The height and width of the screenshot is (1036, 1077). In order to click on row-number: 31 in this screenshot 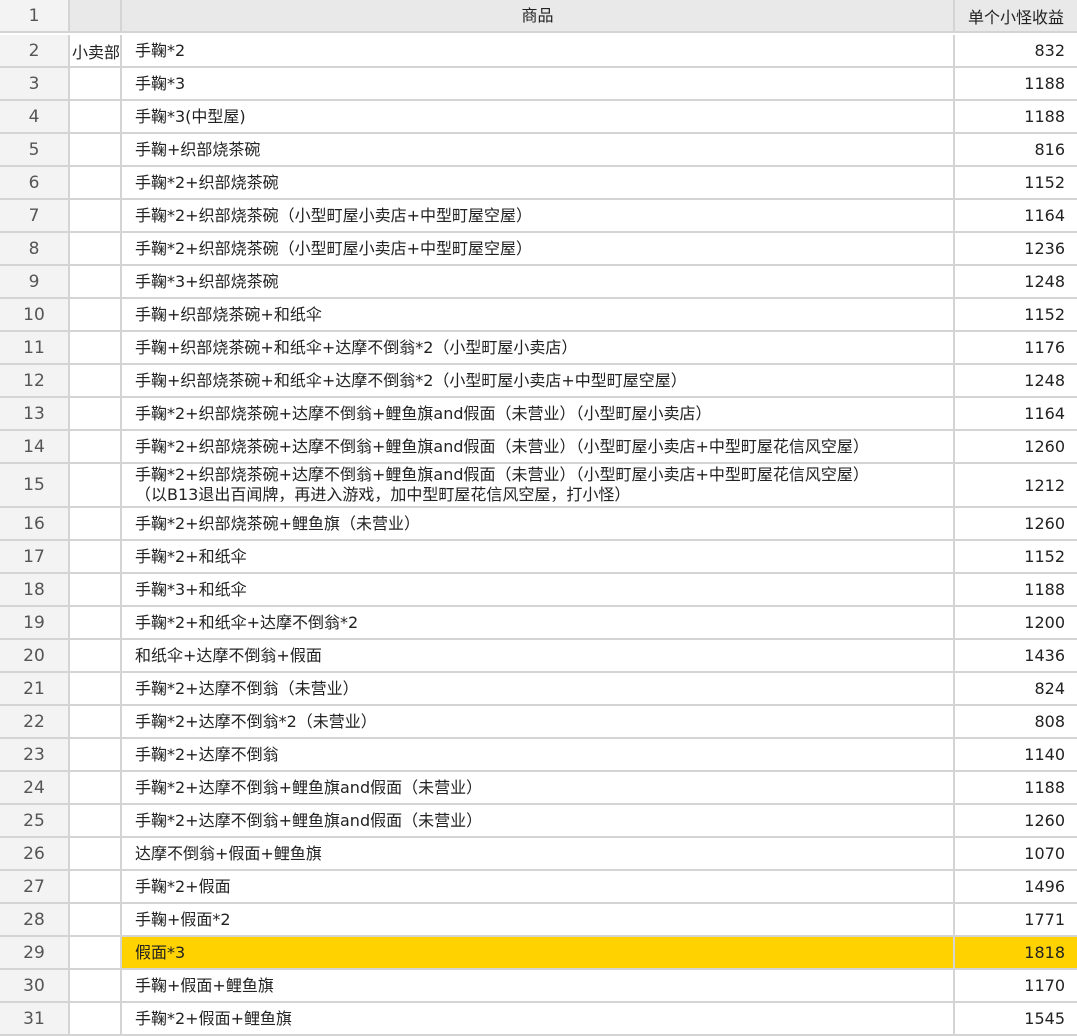, I will do `click(35, 1018)`.